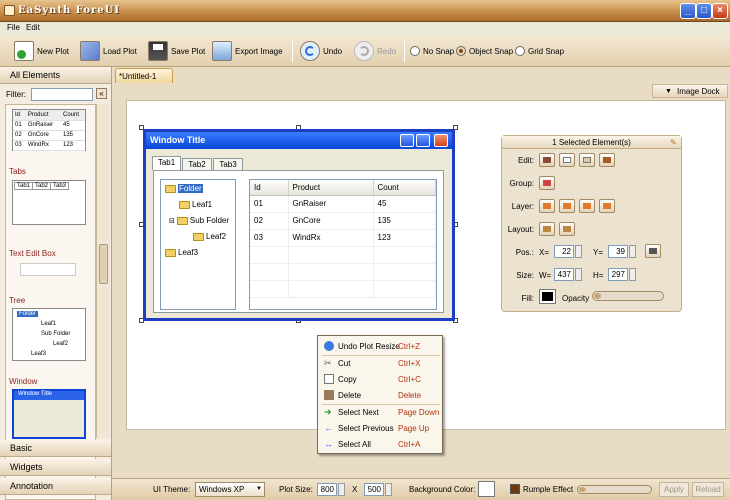 Image resolution: width=730 pixels, height=500 pixels. Describe the element at coordinates (380, 412) in the screenshot. I see `menu-item-select-next: ➜ Select Next Page Down` at that location.